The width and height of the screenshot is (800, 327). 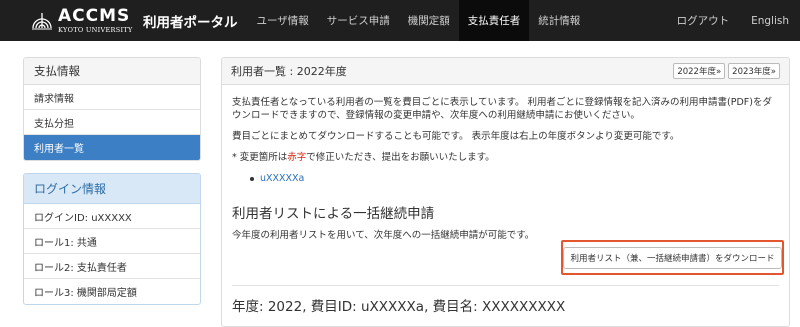 I want to click on main-nav: ユーザ情報 サービス申請 機関定額 支払責任者 統計情報, so click(x=419, y=20).